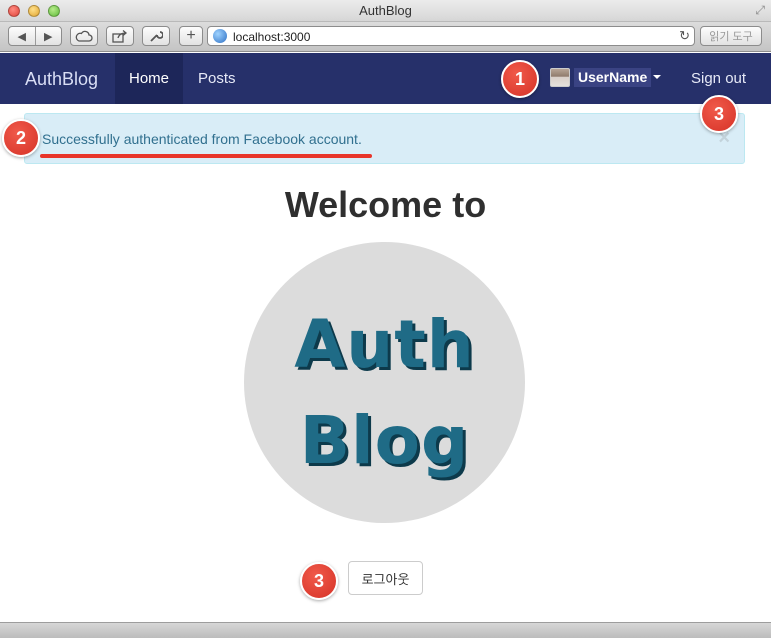  What do you see at coordinates (613, 77) in the screenshot?
I see `user-menu-toggle: UserName` at bounding box center [613, 77].